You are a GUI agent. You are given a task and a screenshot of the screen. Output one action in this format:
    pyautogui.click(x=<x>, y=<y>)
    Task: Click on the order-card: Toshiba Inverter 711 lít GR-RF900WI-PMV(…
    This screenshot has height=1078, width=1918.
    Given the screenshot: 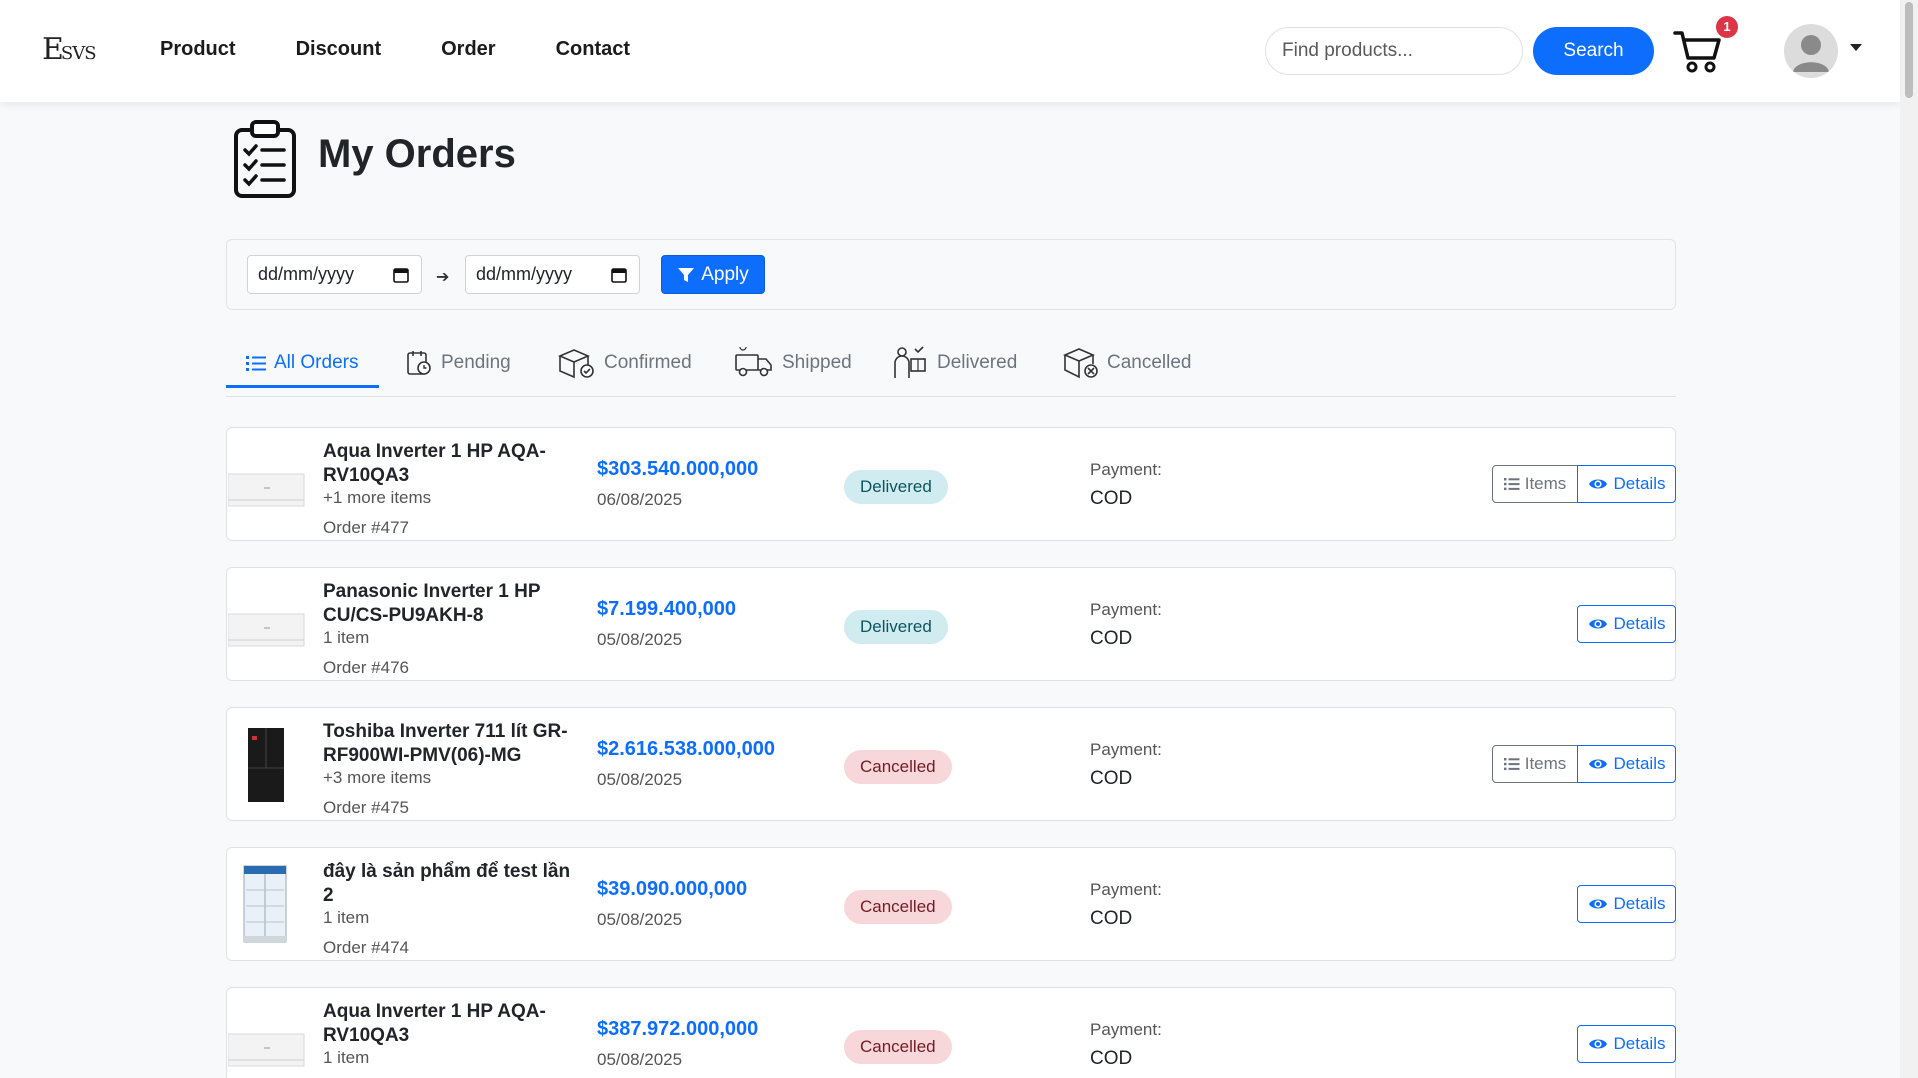 What is the action you would take?
    pyautogui.click(x=951, y=764)
    